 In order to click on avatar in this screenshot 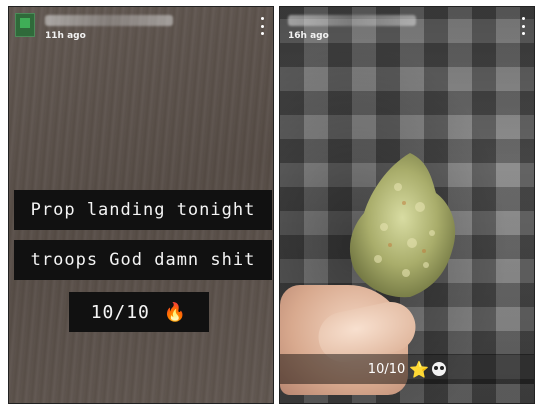, I will do `click(25, 25)`.